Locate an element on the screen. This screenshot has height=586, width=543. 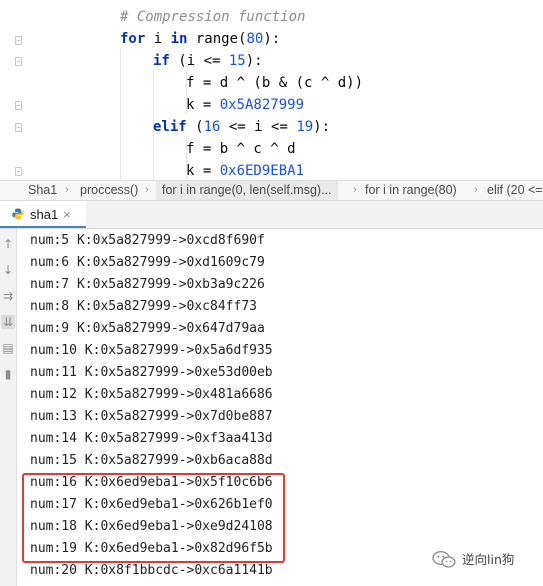
code-token: 0x6ED9EBA1 is located at coordinates (262, 171).